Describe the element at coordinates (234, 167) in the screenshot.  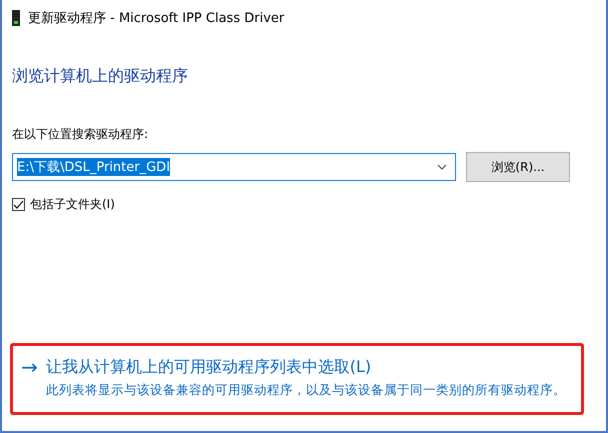
I see `path-combo-box: E:\下载\DSL_Printer_GDI` at that location.